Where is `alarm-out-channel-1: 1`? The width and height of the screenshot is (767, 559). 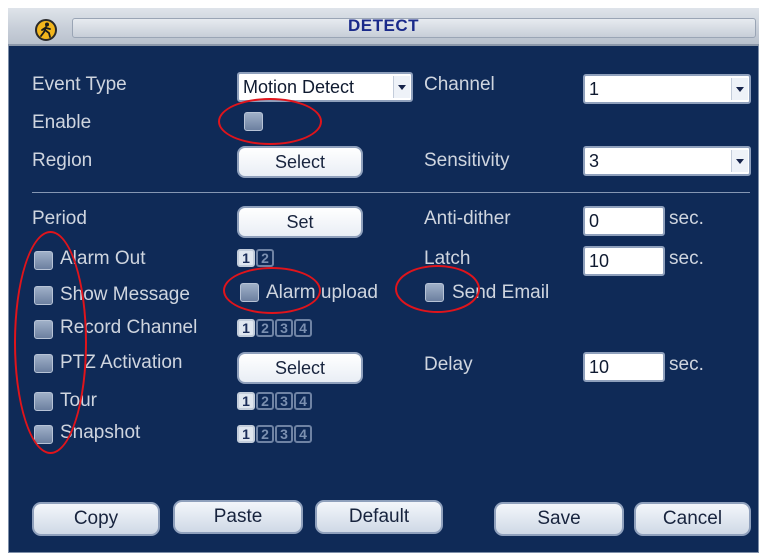
alarm-out-channel-1: 1 is located at coordinates (246, 258).